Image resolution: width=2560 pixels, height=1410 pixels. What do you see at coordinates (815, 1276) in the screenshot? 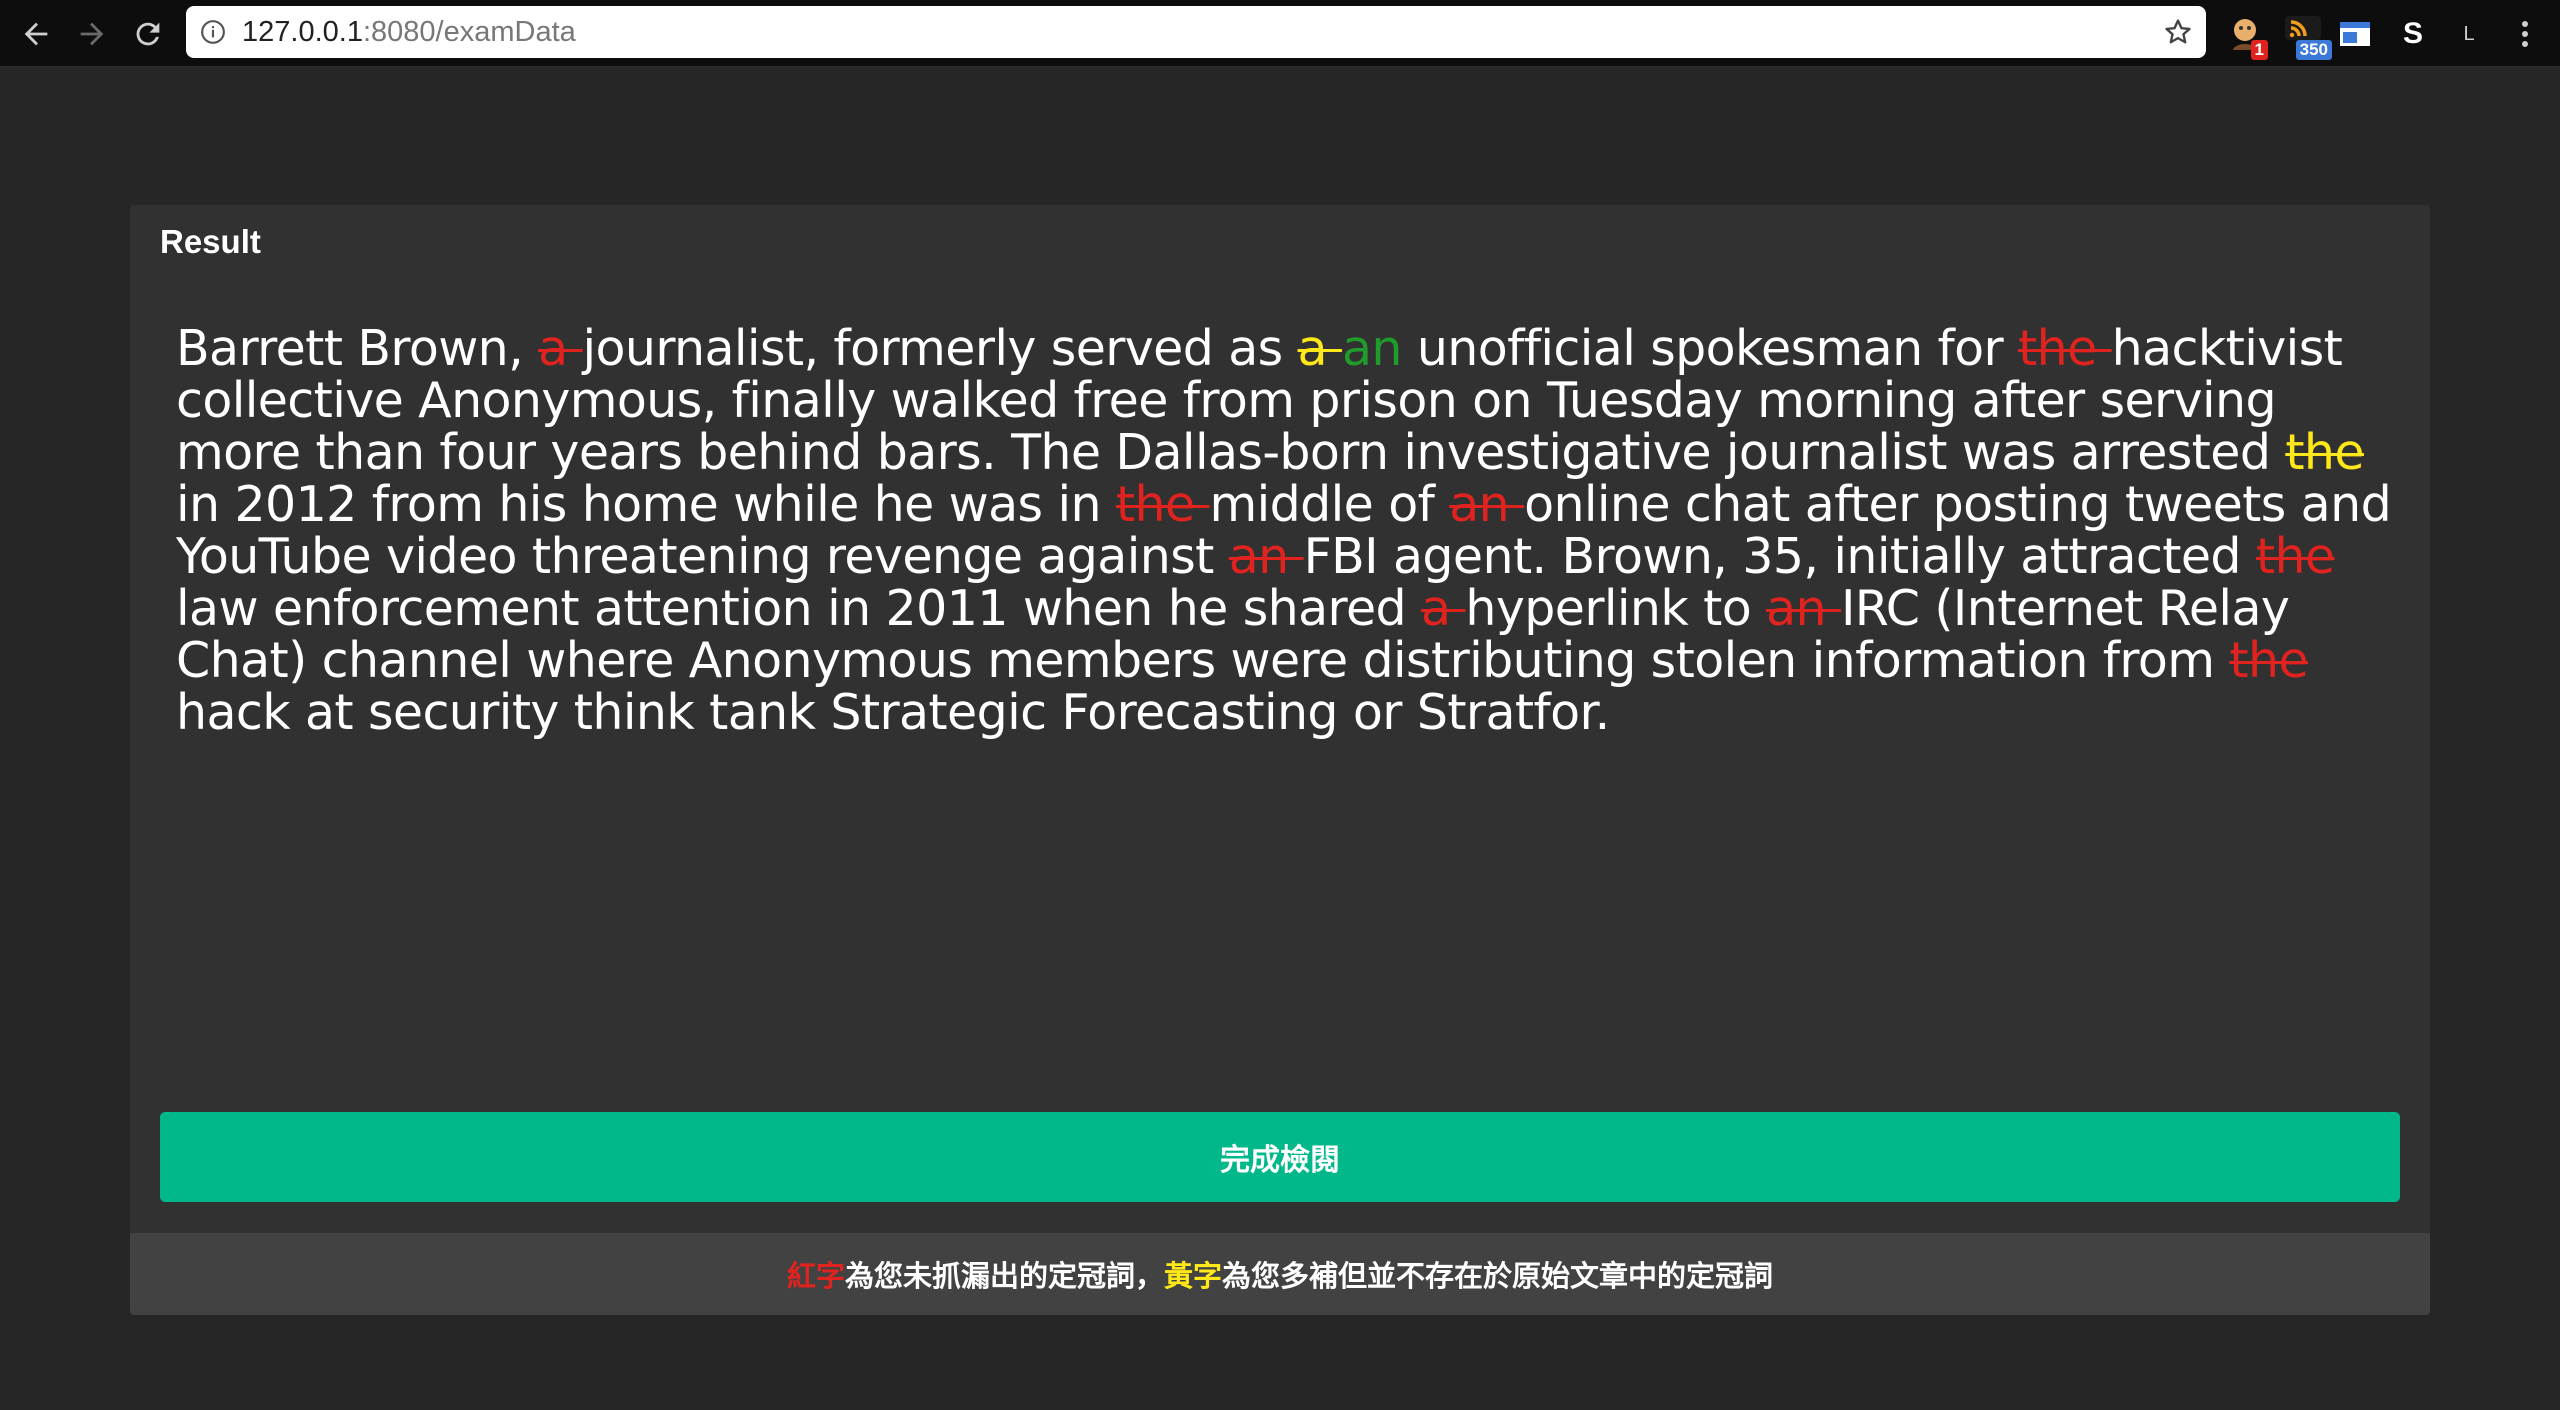
I see `legend-red-word: 紅字` at bounding box center [815, 1276].